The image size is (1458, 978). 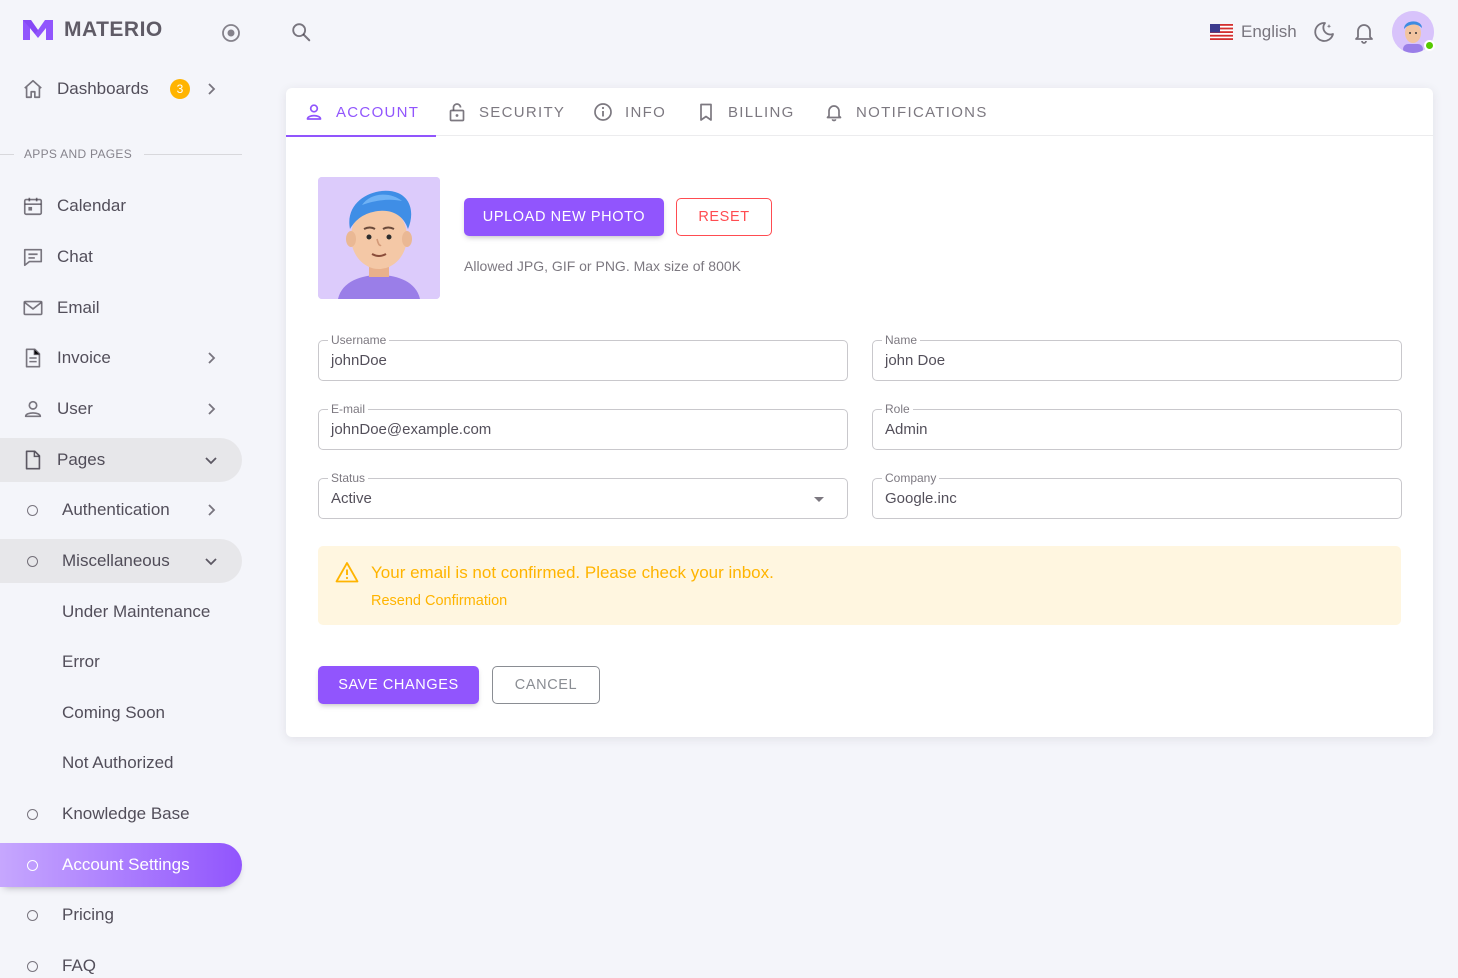 I want to click on role-field: Role Admin, so click(x=1137, y=426).